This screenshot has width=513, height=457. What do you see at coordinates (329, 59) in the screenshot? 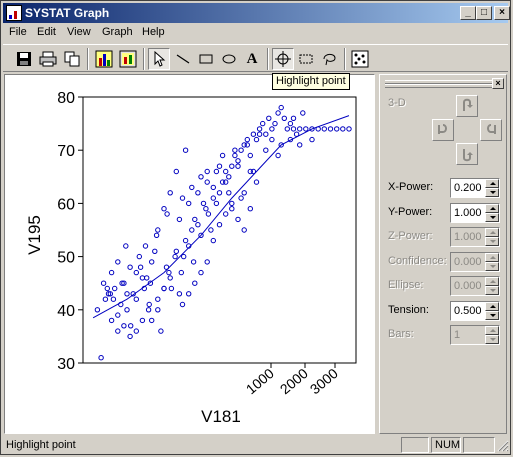
I see `lasso-icon` at bounding box center [329, 59].